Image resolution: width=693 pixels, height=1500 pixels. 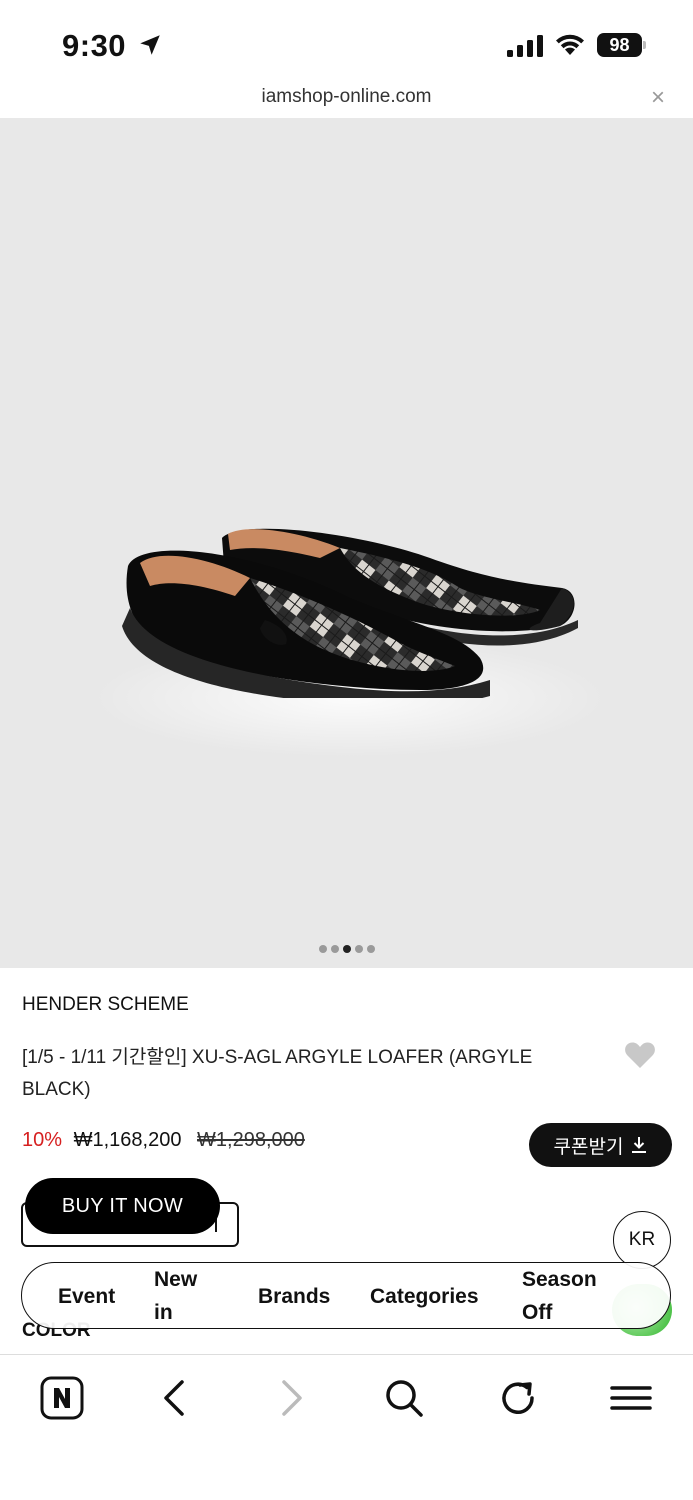 What do you see at coordinates (642, 1240) in the screenshot?
I see `locale-button: KR` at bounding box center [642, 1240].